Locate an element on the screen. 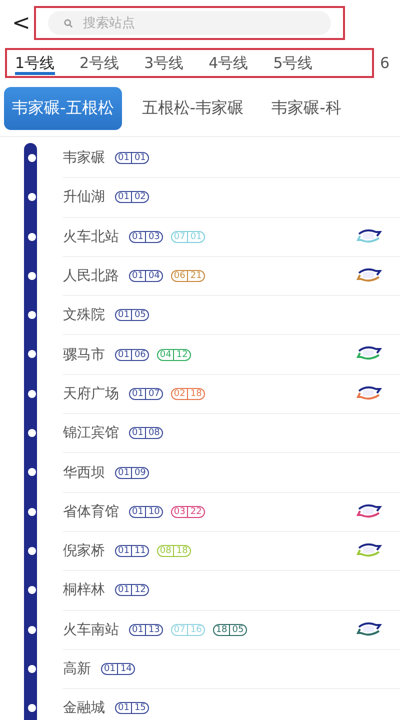 The width and height of the screenshot is (400, 720). station-name: 省体育馆 is located at coordinates (91, 511).